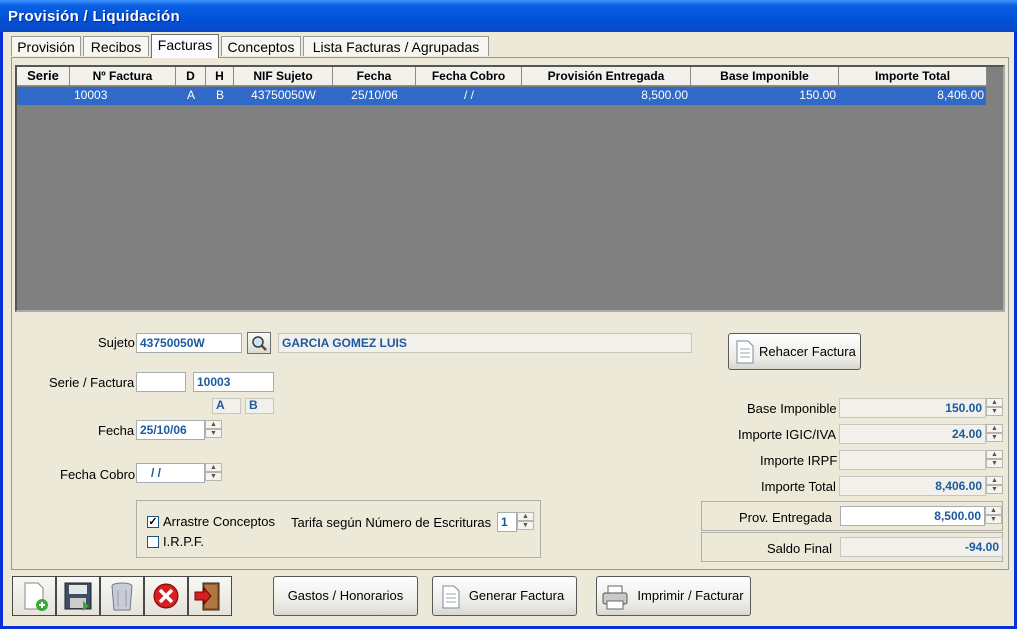  I want to click on cell-total: 8,406.00, so click(960, 95).